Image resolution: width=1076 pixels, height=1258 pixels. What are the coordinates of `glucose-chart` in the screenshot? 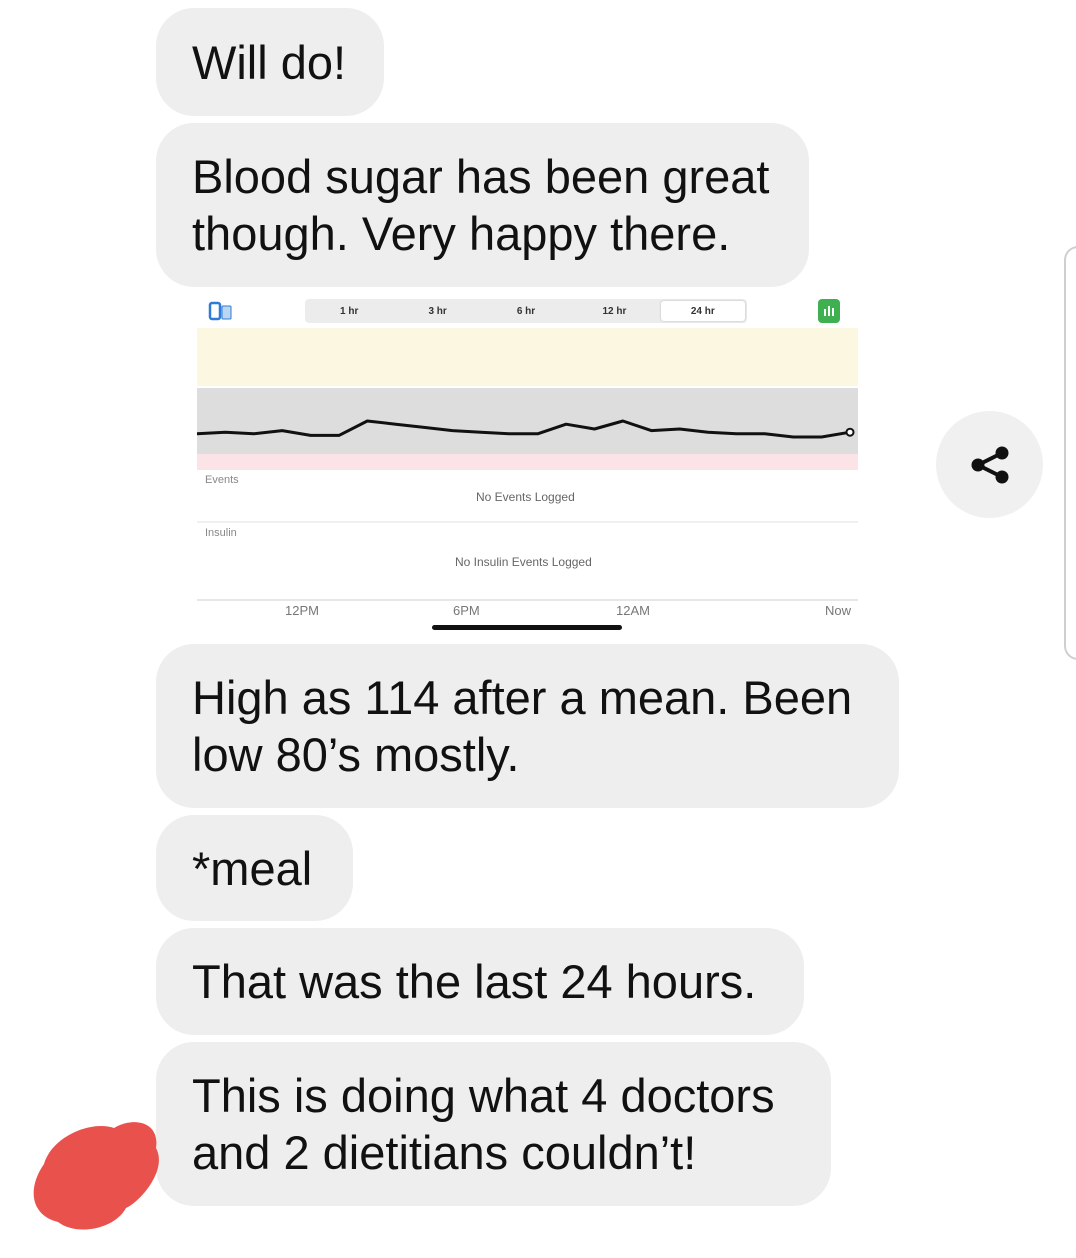 It's located at (527, 464).